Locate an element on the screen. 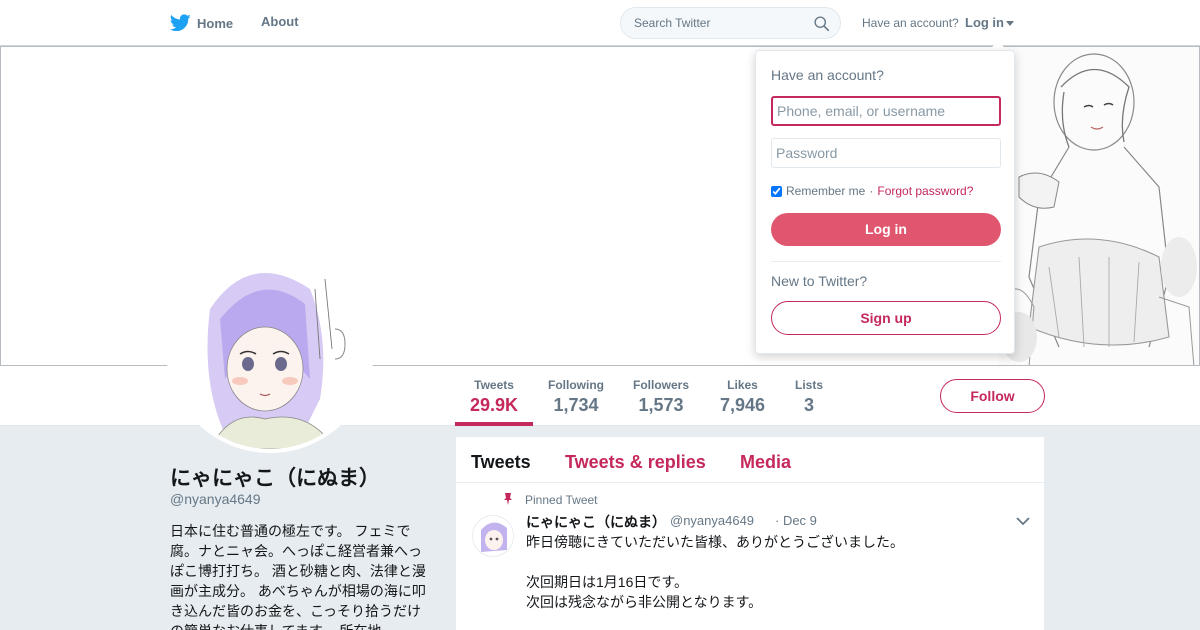  tab-tweets-and-replies: Tweets & replies is located at coordinates (635, 462).